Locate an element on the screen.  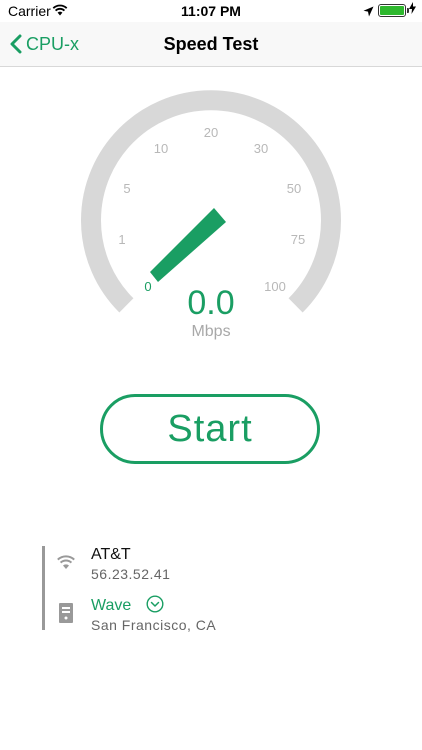
gauge-needle is located at coordinates (188, 245).